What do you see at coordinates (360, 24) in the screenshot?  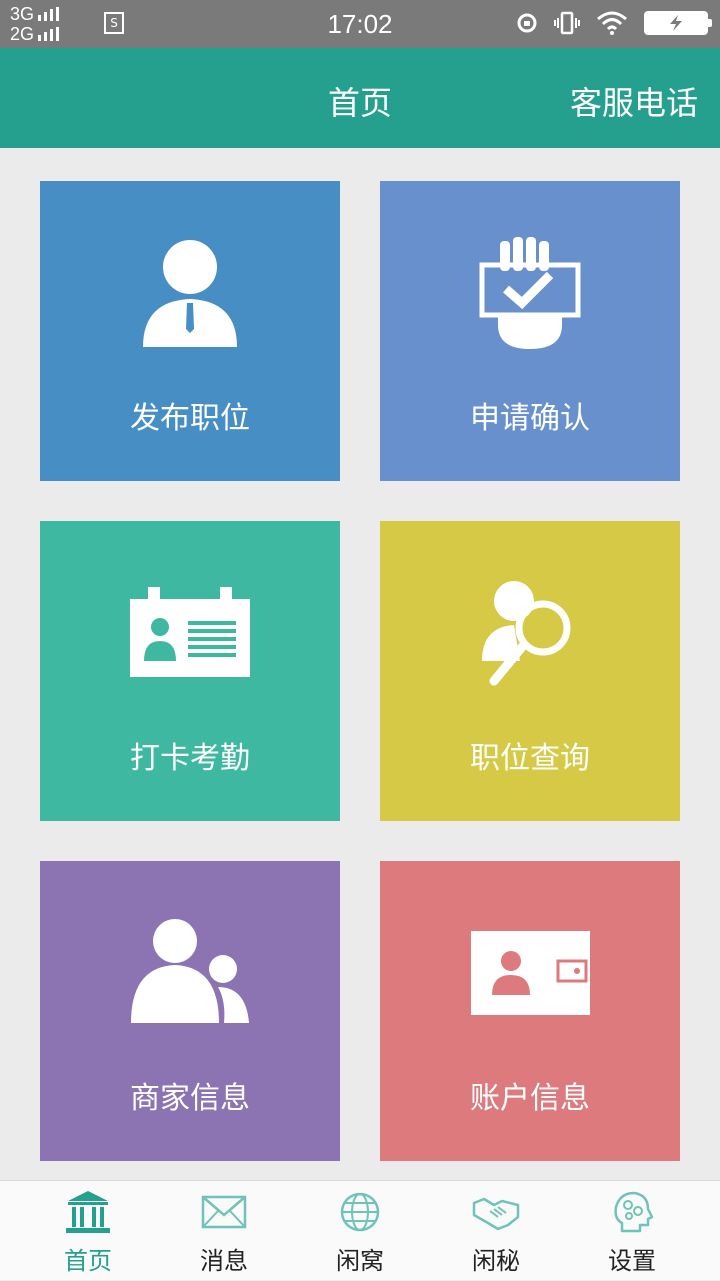 I see `status-bar: 3G 2G S 17:02` at bounding box center [360, 24].